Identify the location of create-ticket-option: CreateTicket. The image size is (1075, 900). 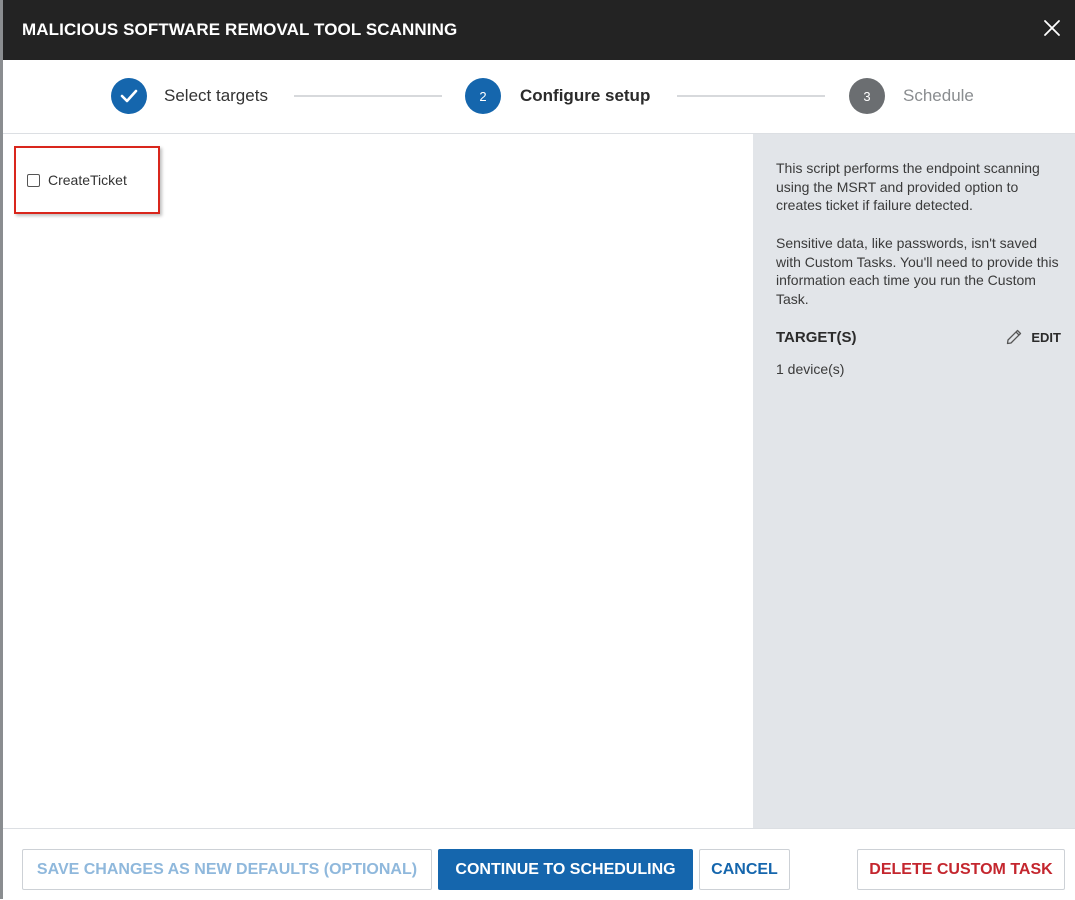
(77, 180).